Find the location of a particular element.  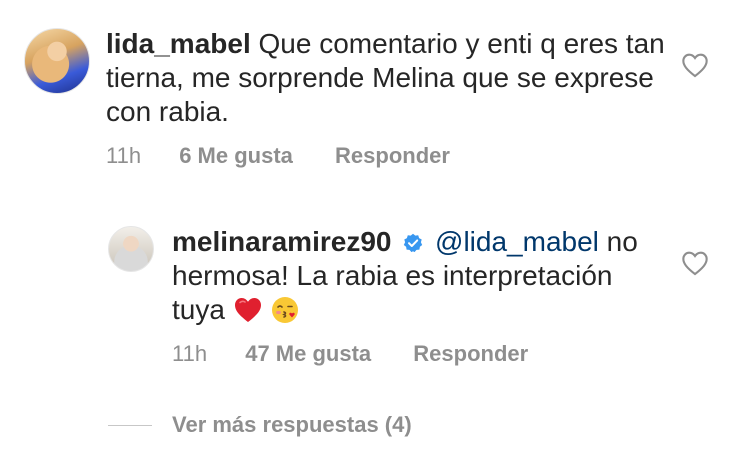

kiss-emoji-icon is located at coordinates (285, 310).